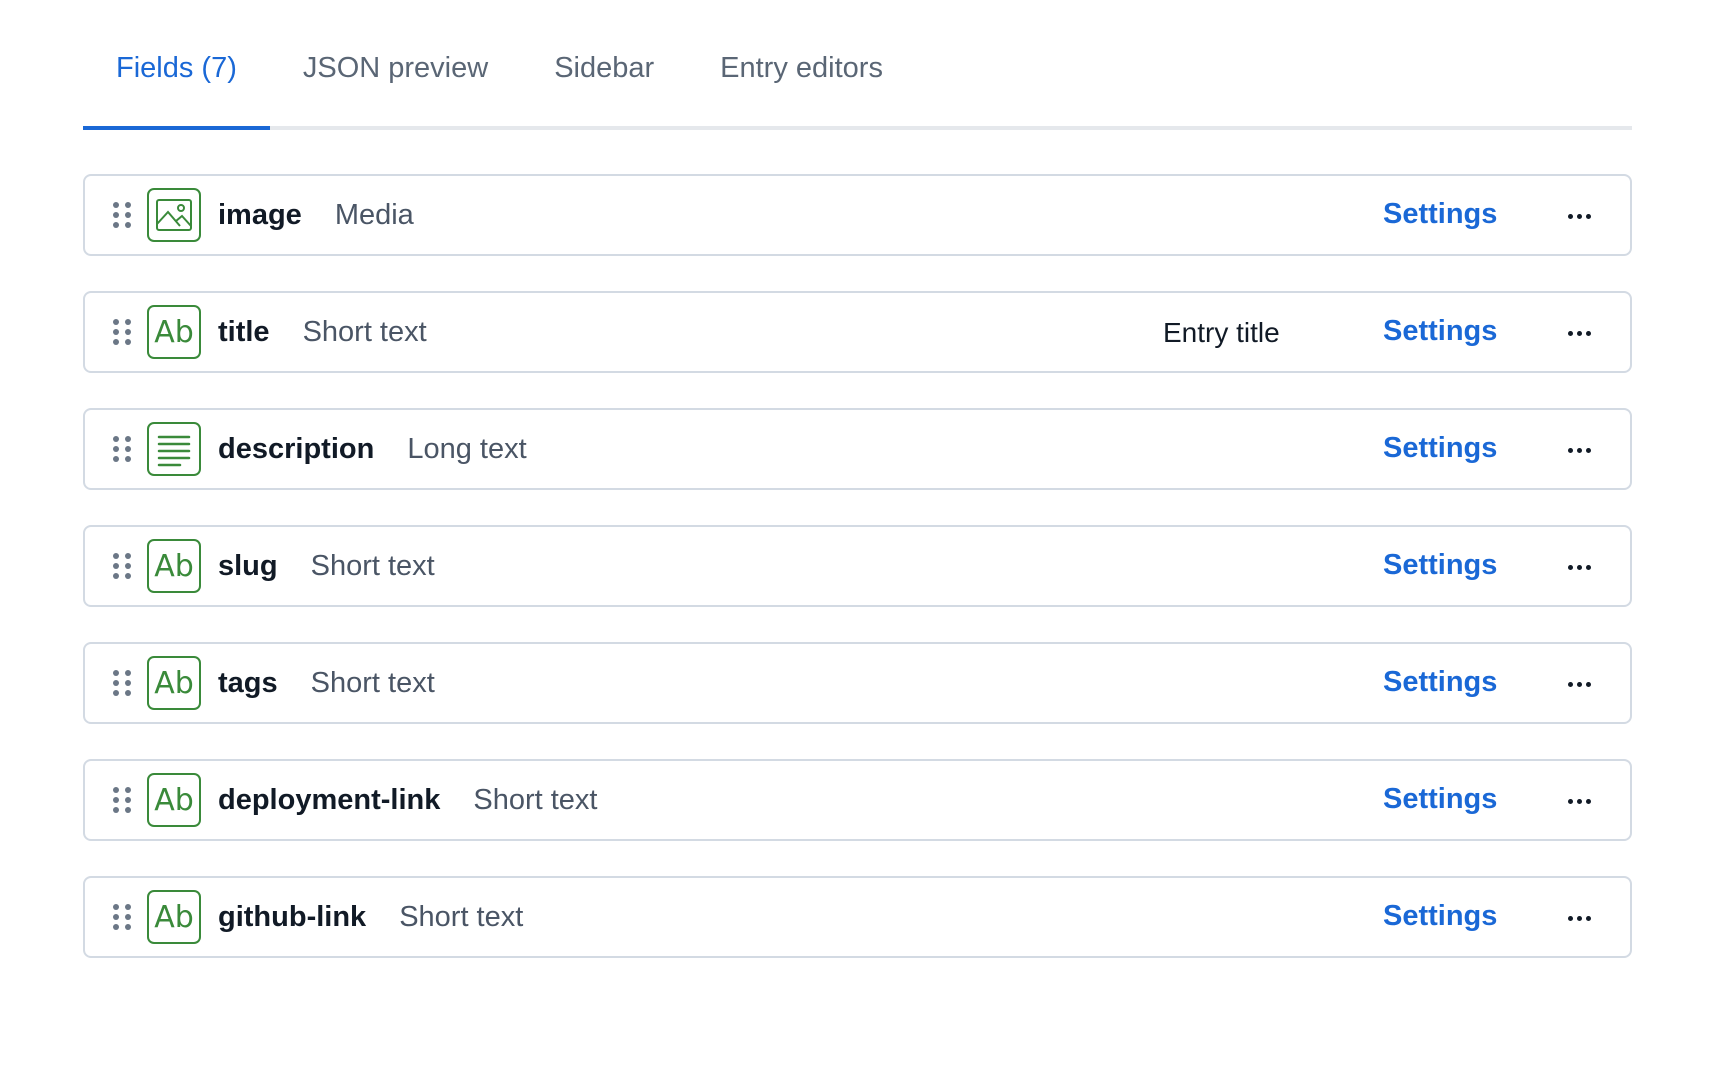  What do you see at coordinates (1221, 332) in the screenshot?
I see `entry-title-badge: Entry title` at bounding box center [1221, 332].